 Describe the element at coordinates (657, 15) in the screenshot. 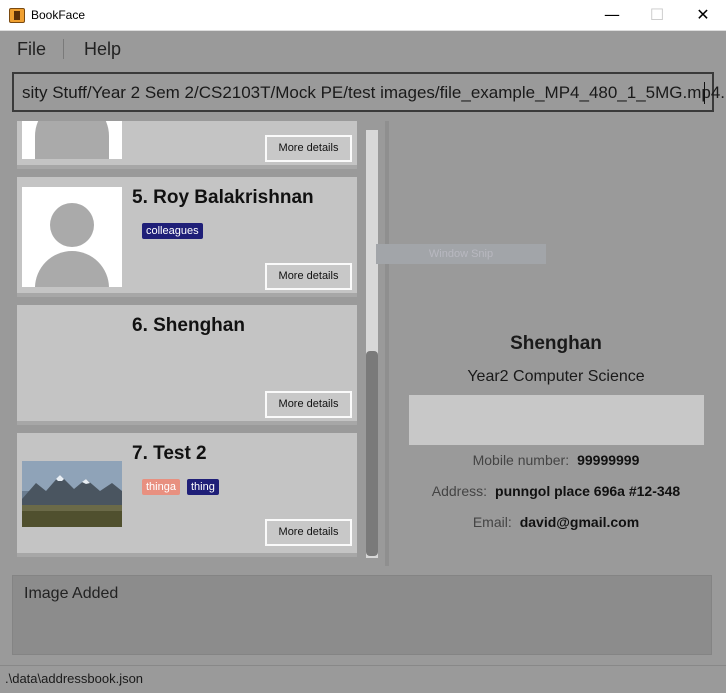

I see `maximize-button: ☐` at that location.